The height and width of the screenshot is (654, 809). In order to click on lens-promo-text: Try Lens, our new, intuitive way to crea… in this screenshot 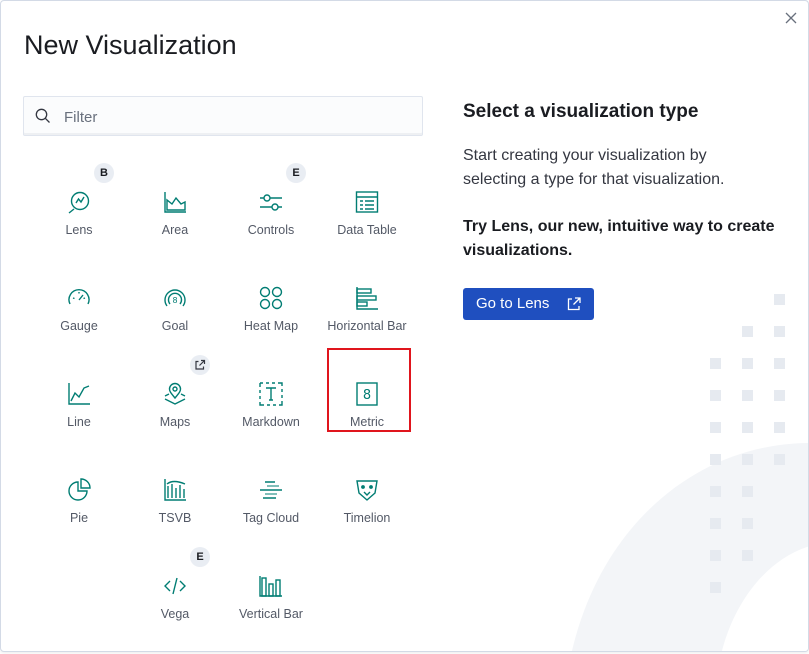, I will do `click(619, 238)`.